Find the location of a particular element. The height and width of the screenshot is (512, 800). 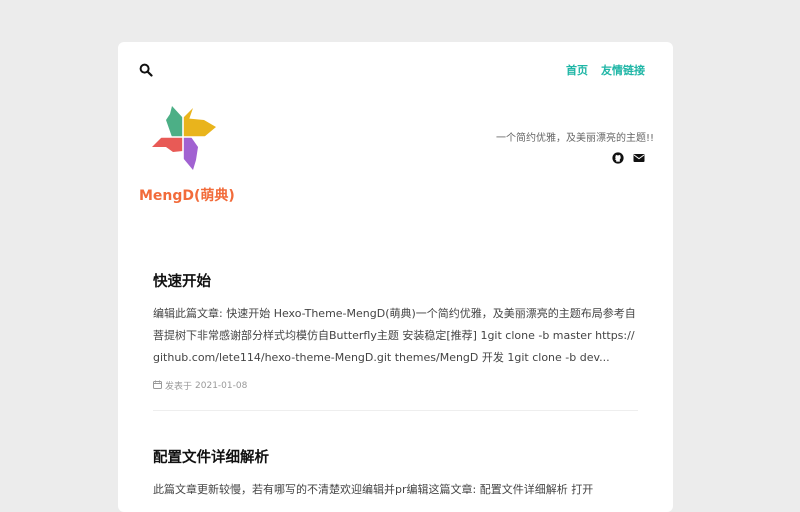

top-nav: 首页 友情链接 is located at coordinates (605, 70).